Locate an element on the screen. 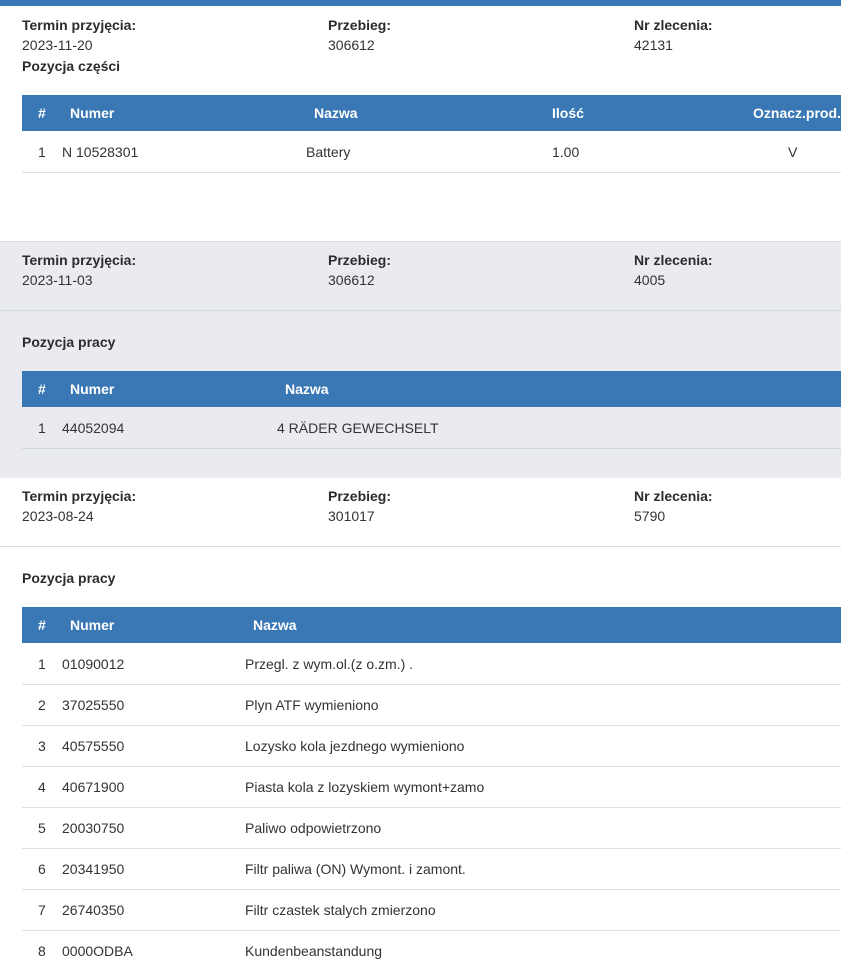  column-header-product-mark: Oznacz.prod. is located at coordinates (797, 113).